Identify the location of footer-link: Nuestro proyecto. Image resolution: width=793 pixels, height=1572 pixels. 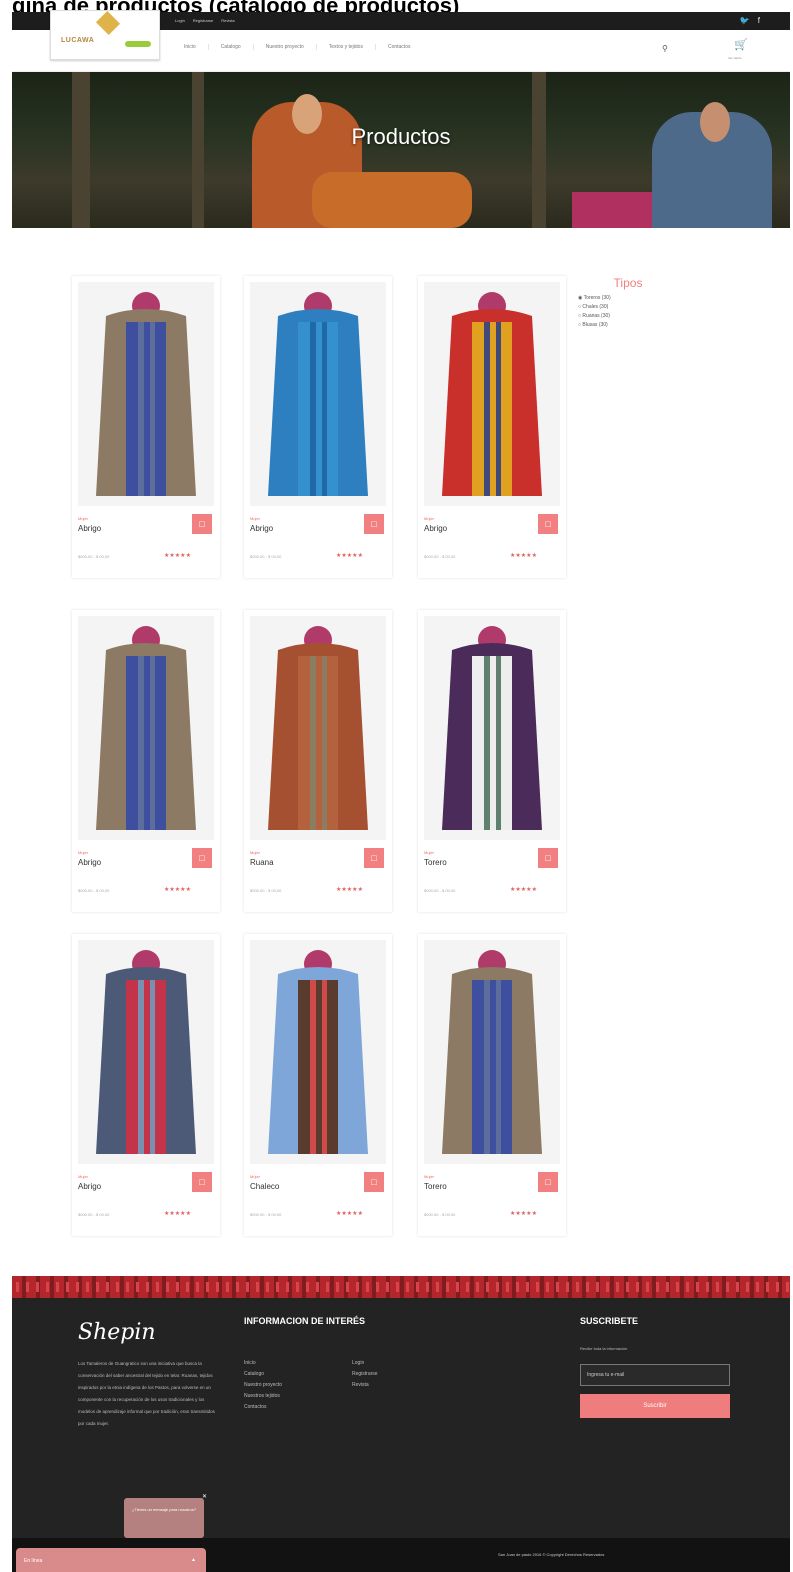
(263, 1385).